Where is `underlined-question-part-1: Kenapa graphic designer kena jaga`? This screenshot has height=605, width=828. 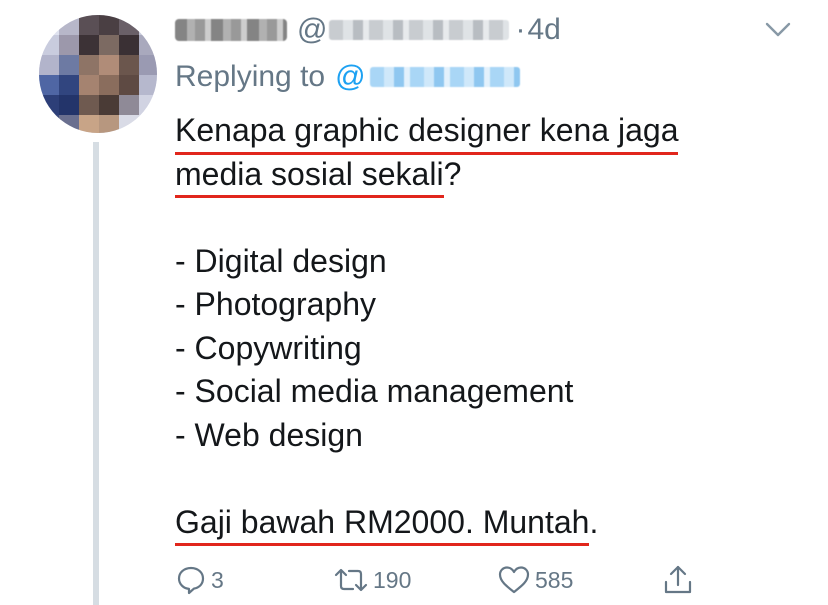 underlined-question-part-1: Kenapa graphic designer kena jaga is located at coordinates (427, 131).